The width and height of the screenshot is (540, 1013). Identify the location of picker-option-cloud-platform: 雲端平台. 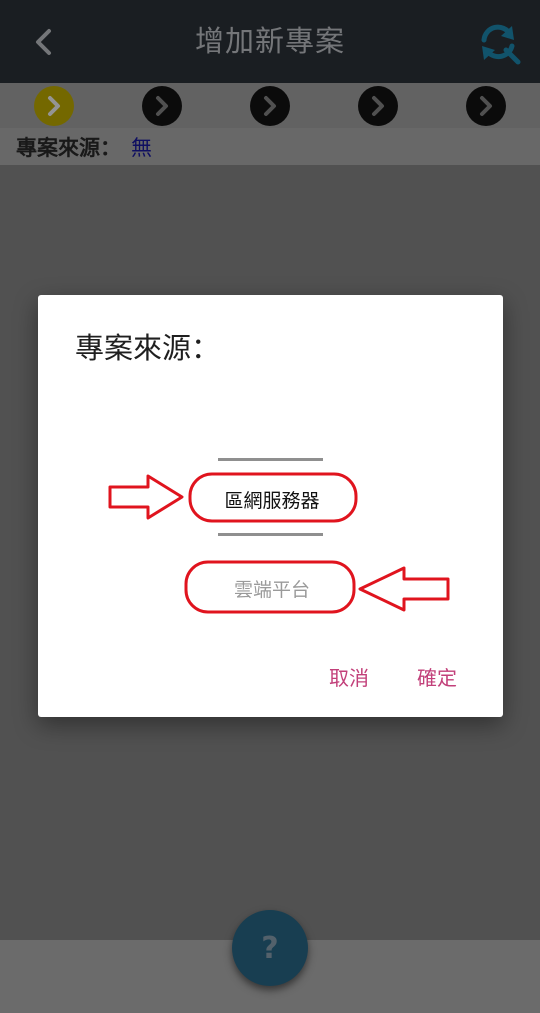
(272, 588).